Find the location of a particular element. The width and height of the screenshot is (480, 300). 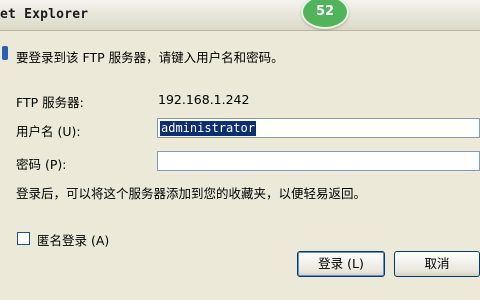

username-input: administrator is located at coordinates (318, 128).